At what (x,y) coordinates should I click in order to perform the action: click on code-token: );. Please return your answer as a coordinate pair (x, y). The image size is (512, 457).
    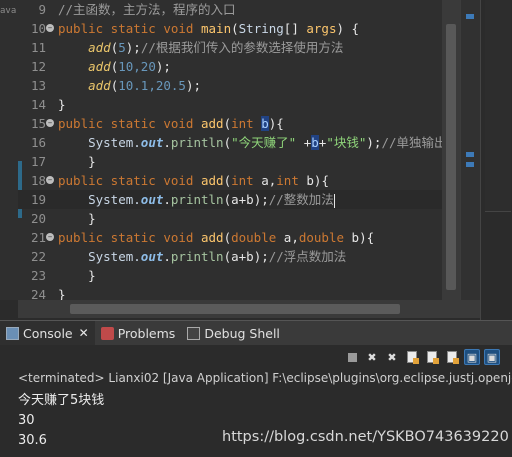
    Looking at the image, I should click on (133, 47).